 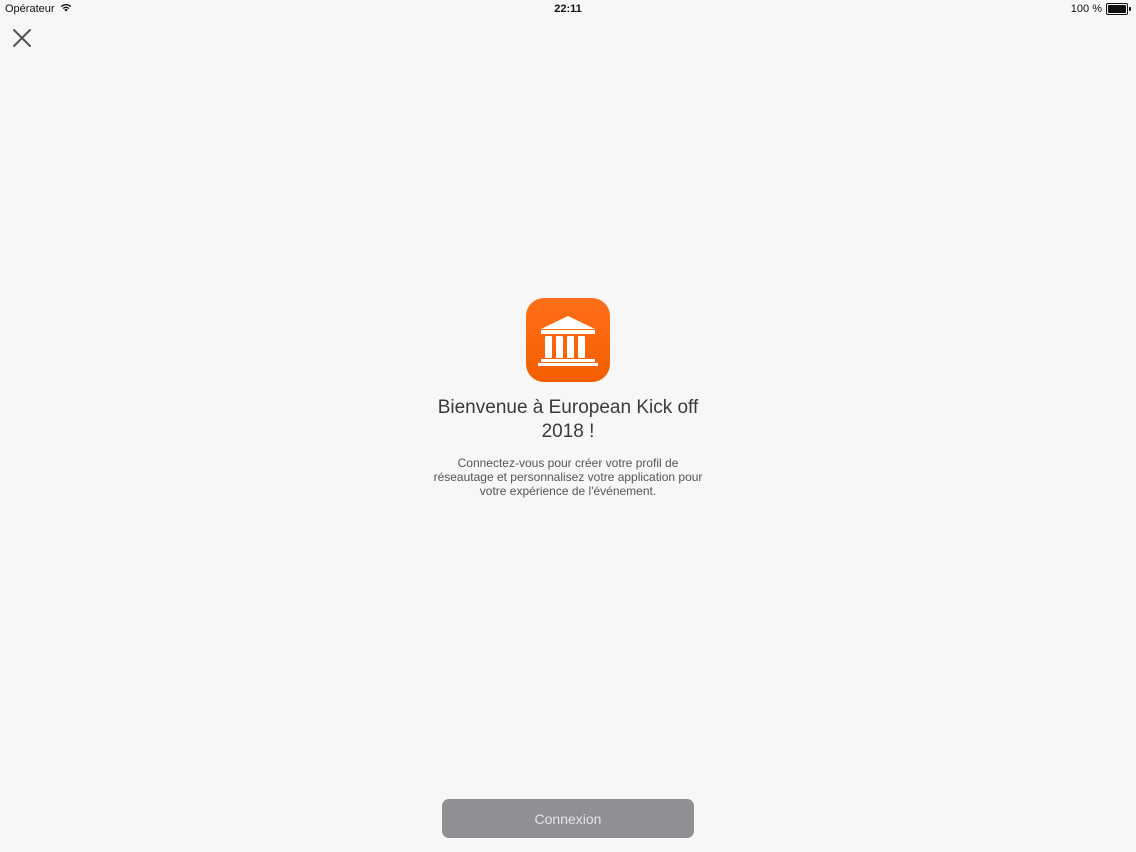 I want to click on close-icon, so click(x=22, y=38).